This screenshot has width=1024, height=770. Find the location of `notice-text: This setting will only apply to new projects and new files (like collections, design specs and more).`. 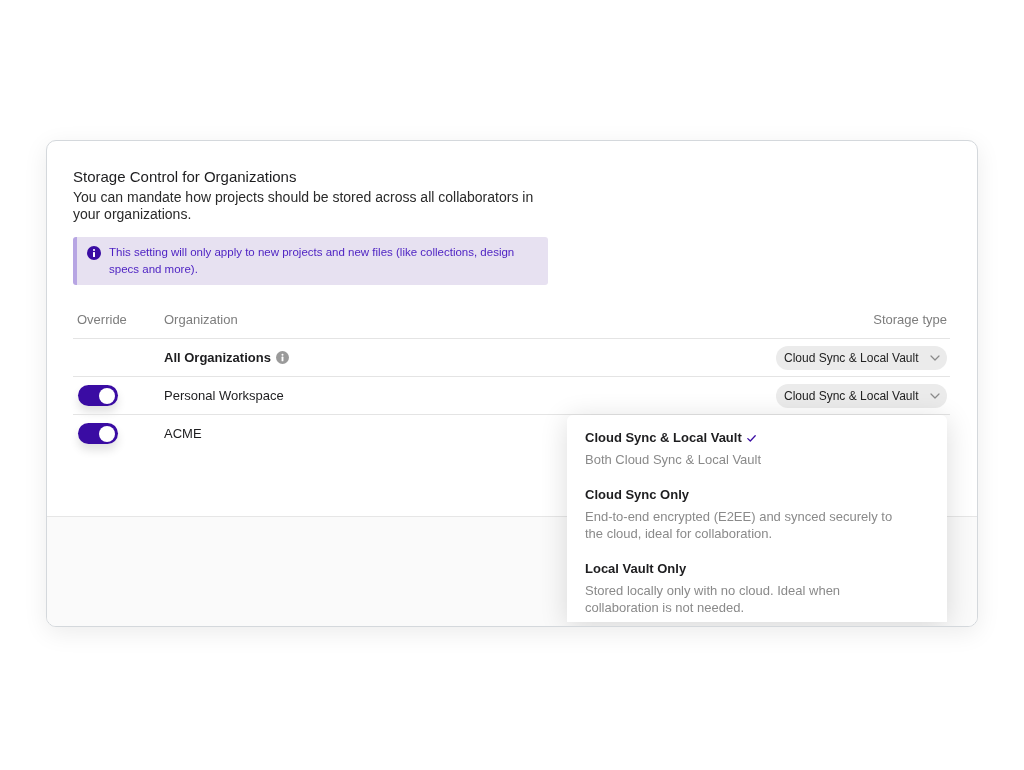

notice-text: This setting will only apply to new projects and new files (like collections, design specs and more). is located at coordinates (312, 261).